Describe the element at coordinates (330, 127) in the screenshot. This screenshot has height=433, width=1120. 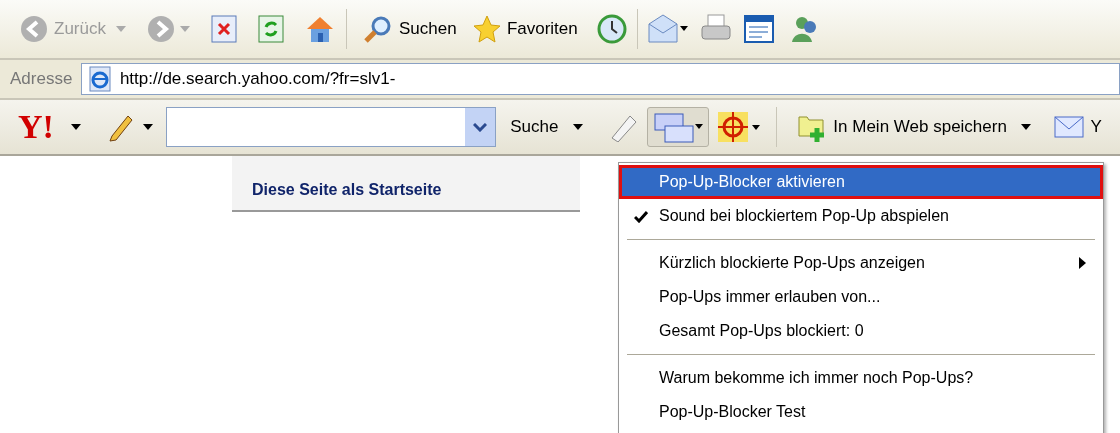
I see `search-field` at that location.